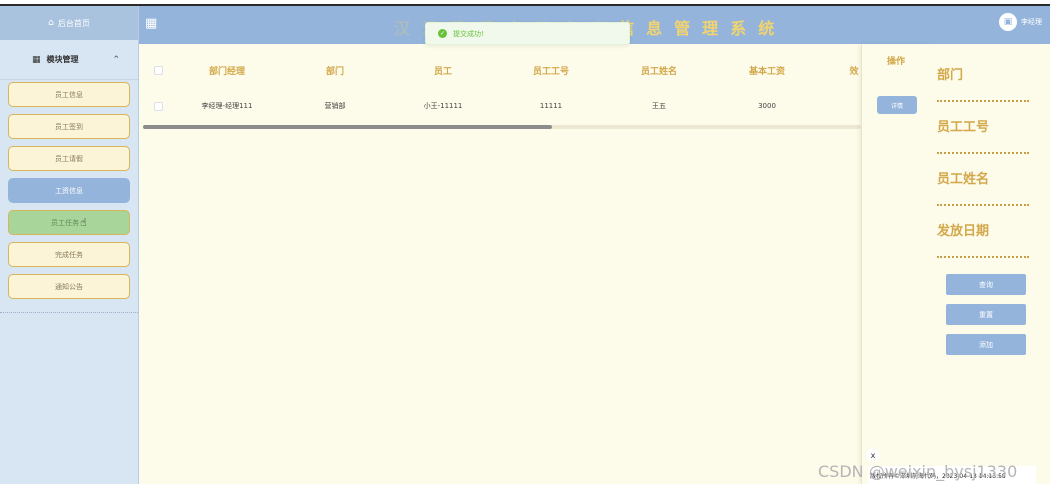 The width and height of the screenshot is (1050, 494). What do you see at coordinates (65, 222) in the screenshot?
I see `sidebar-item-label: 员工任务` at bounding box center [65, 222].